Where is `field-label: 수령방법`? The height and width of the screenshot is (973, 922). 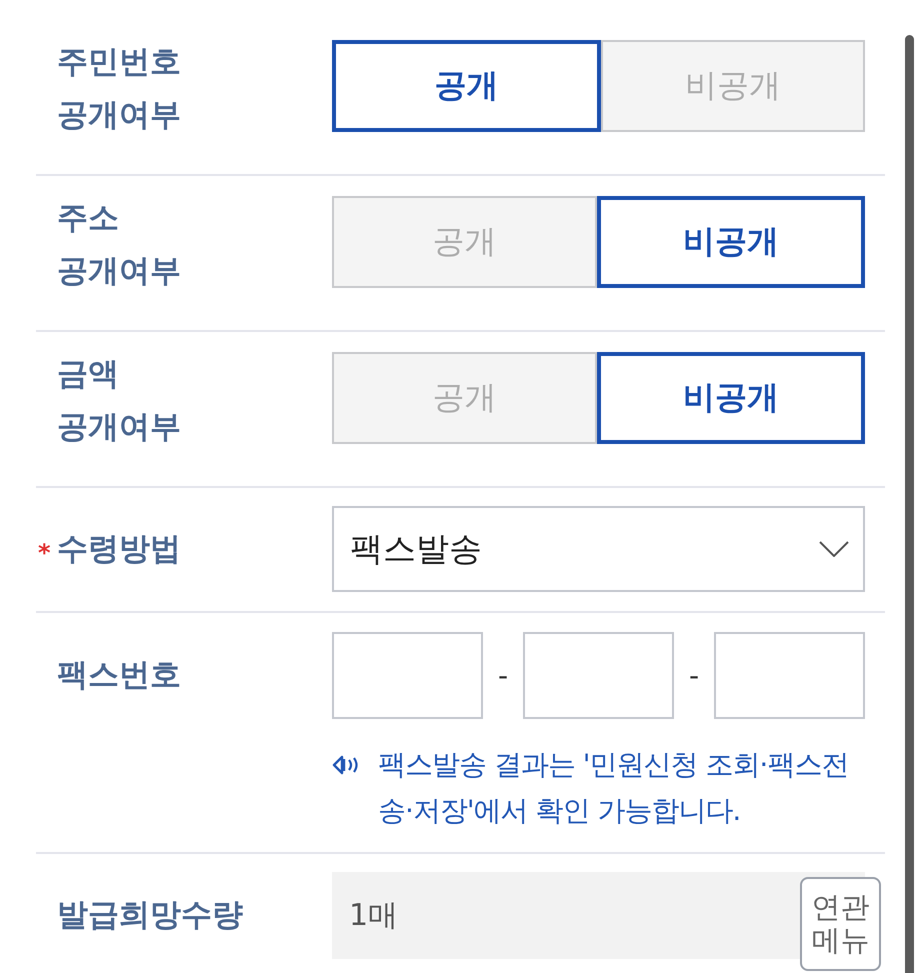 field-label: 수령방법 is located at coordinates (119, 549).